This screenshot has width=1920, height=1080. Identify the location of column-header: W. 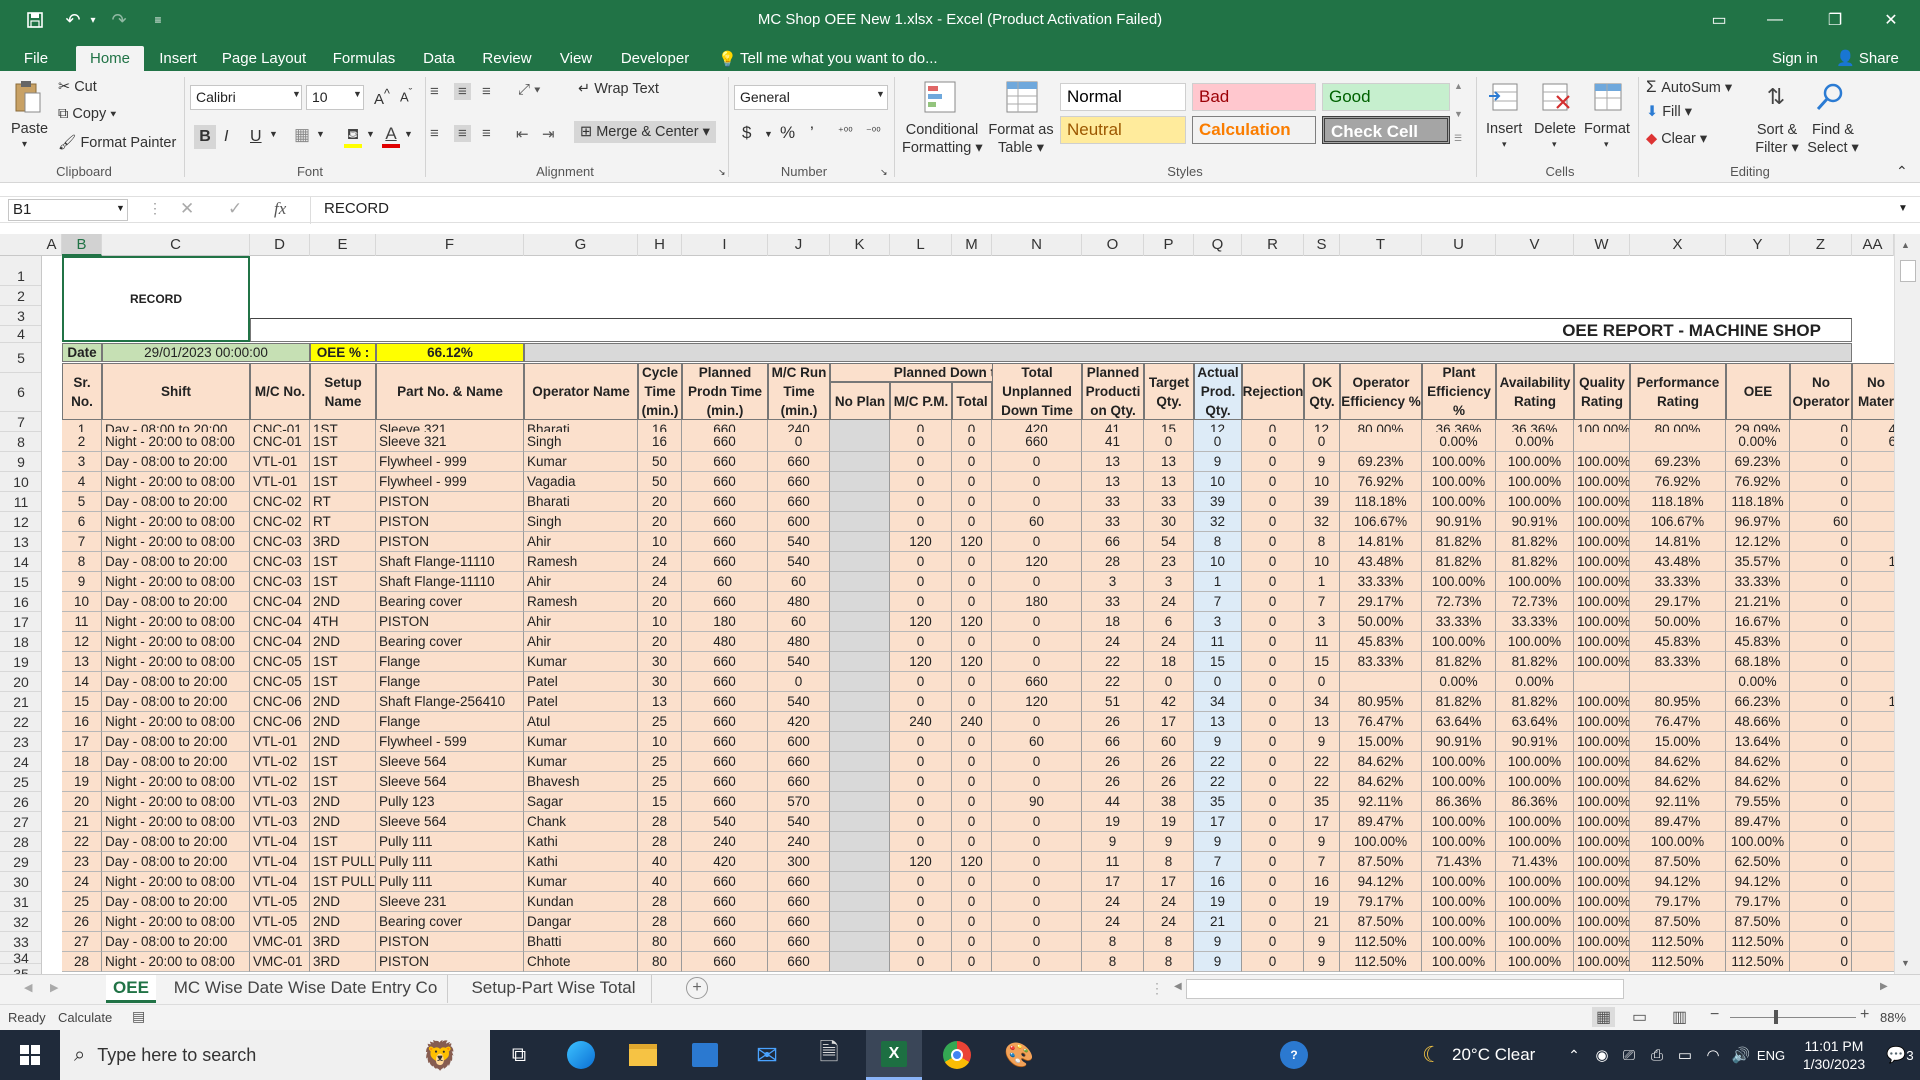
(1602, 245).